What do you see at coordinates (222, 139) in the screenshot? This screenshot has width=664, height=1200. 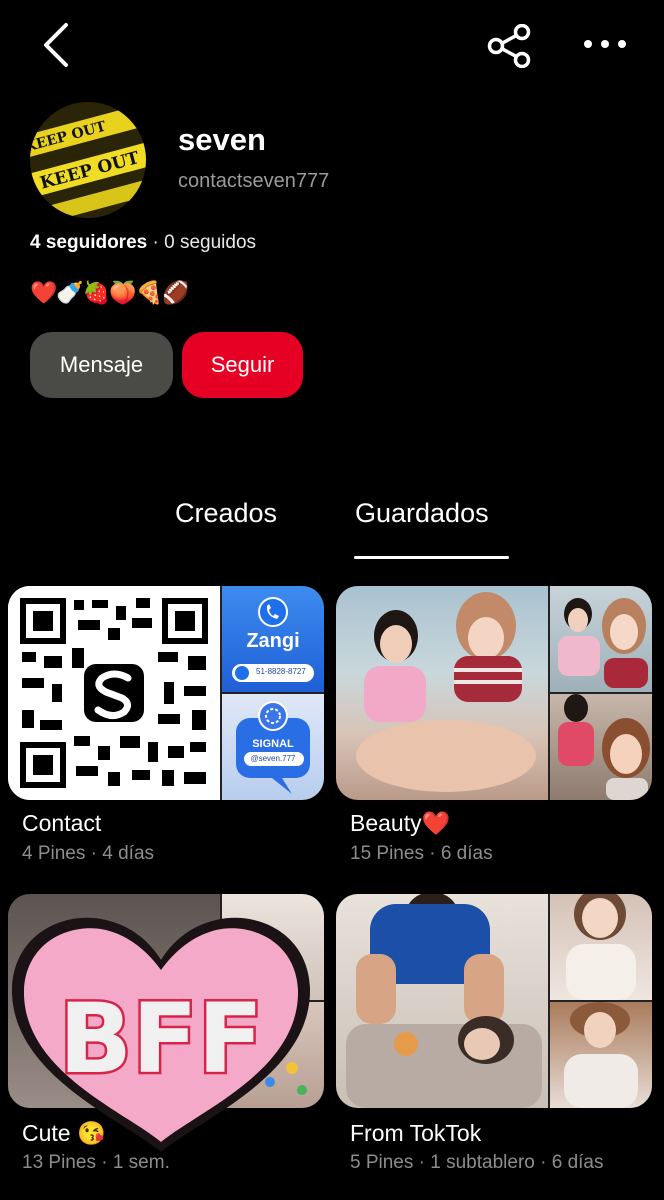 I see `profile-name: seven` at bounding box center [222, 139].